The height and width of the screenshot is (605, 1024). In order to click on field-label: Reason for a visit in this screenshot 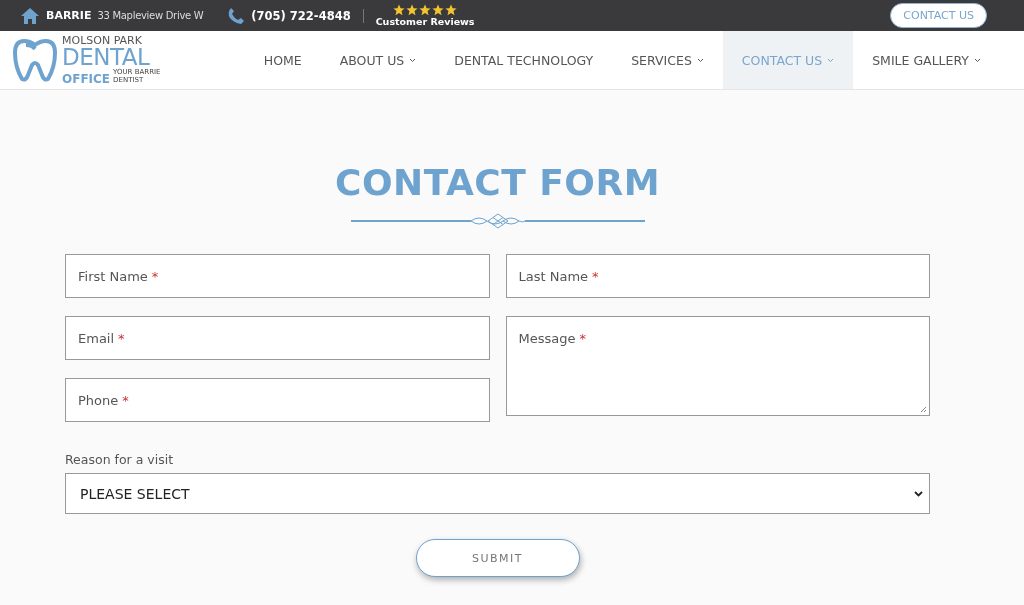, I will do `click(119, 459)`.